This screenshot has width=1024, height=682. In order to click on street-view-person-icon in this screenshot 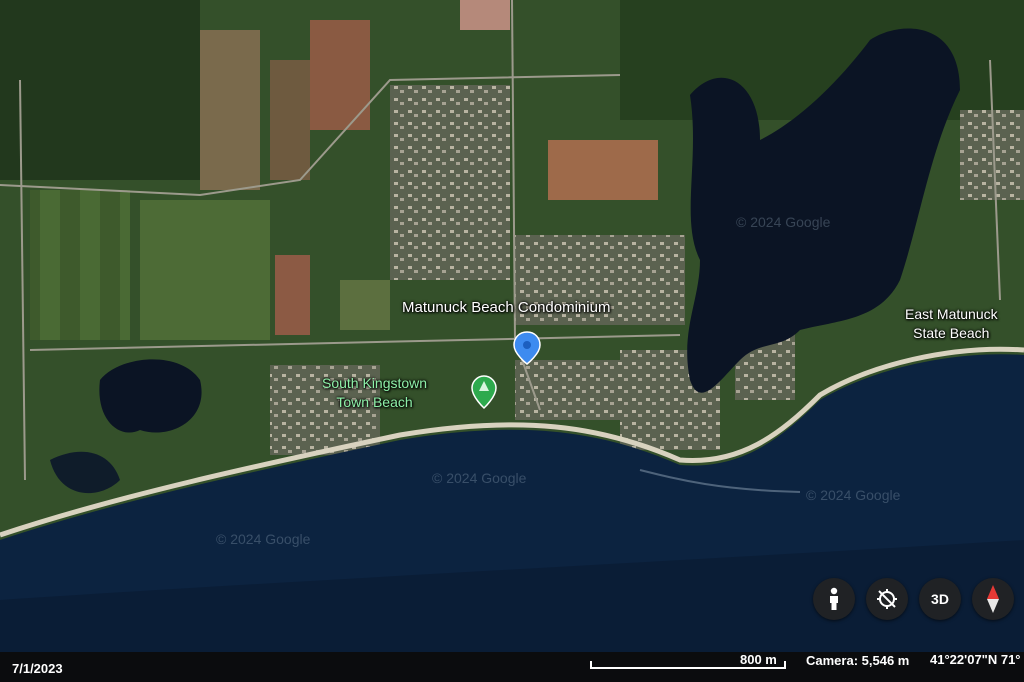, I will do `click(834, 599)`.